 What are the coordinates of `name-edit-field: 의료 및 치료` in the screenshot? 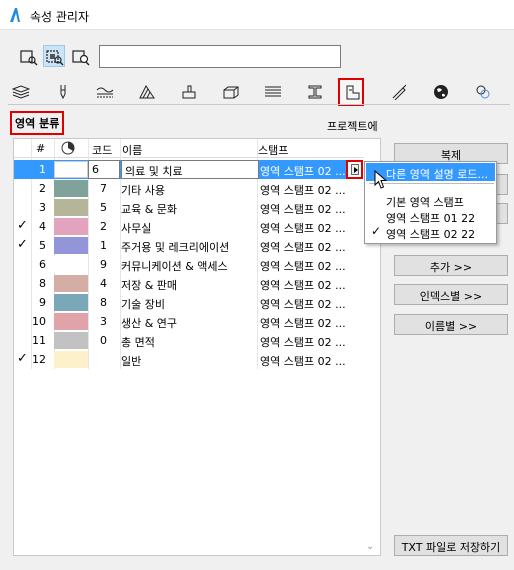 It's located at (190, 169).